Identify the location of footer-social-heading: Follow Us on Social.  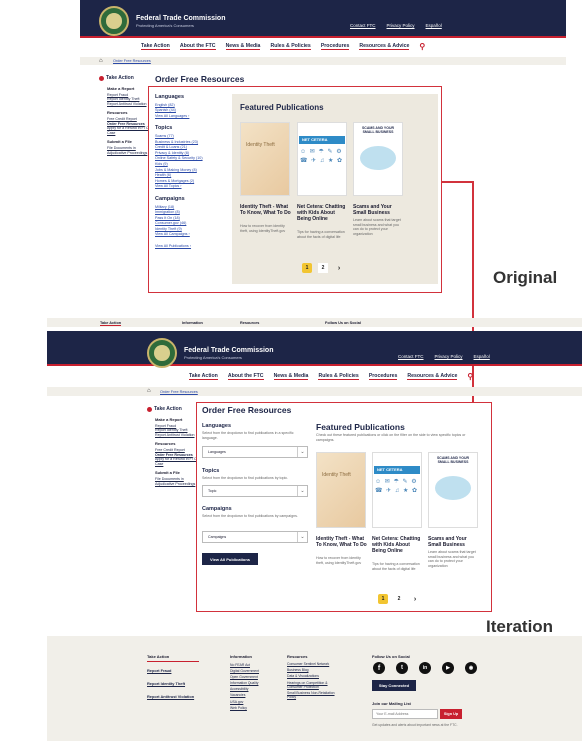
(391, 656).